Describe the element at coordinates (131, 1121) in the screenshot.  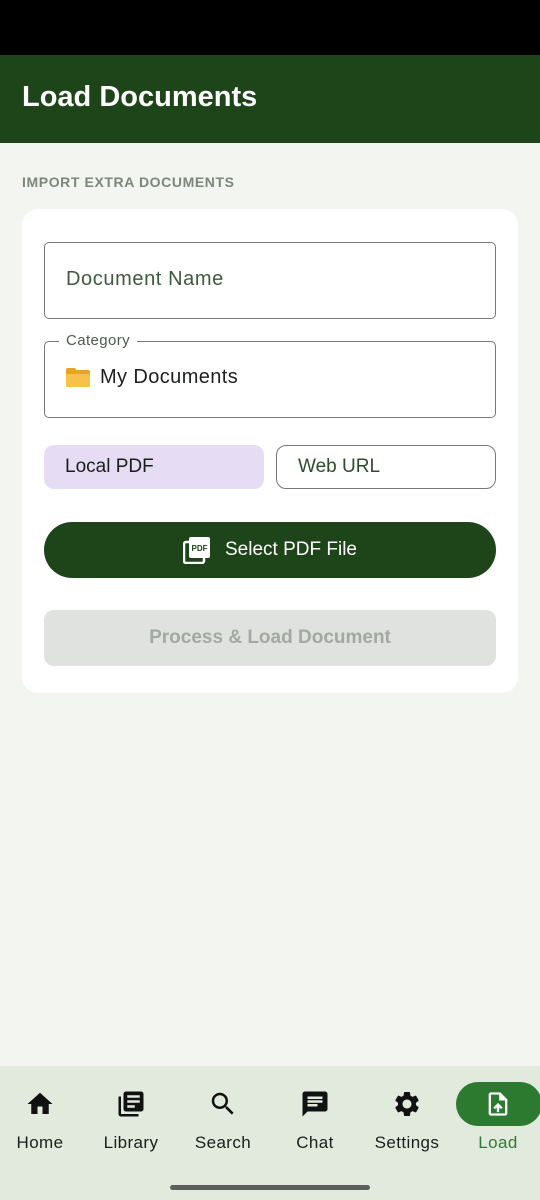
I see `nav-item-library: Library` at that location.